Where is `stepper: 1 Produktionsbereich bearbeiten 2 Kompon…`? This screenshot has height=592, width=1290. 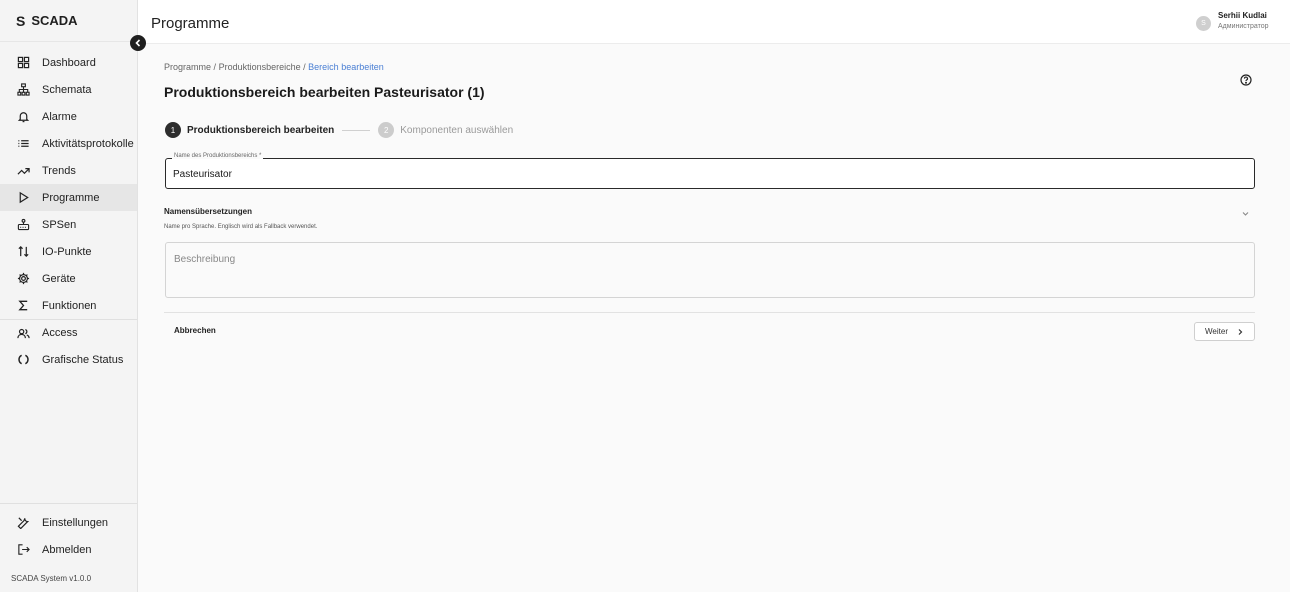
stepper: 1 Produktionsbereich bearbeiten 2 Kompon… is located at coordinates (339, 130).